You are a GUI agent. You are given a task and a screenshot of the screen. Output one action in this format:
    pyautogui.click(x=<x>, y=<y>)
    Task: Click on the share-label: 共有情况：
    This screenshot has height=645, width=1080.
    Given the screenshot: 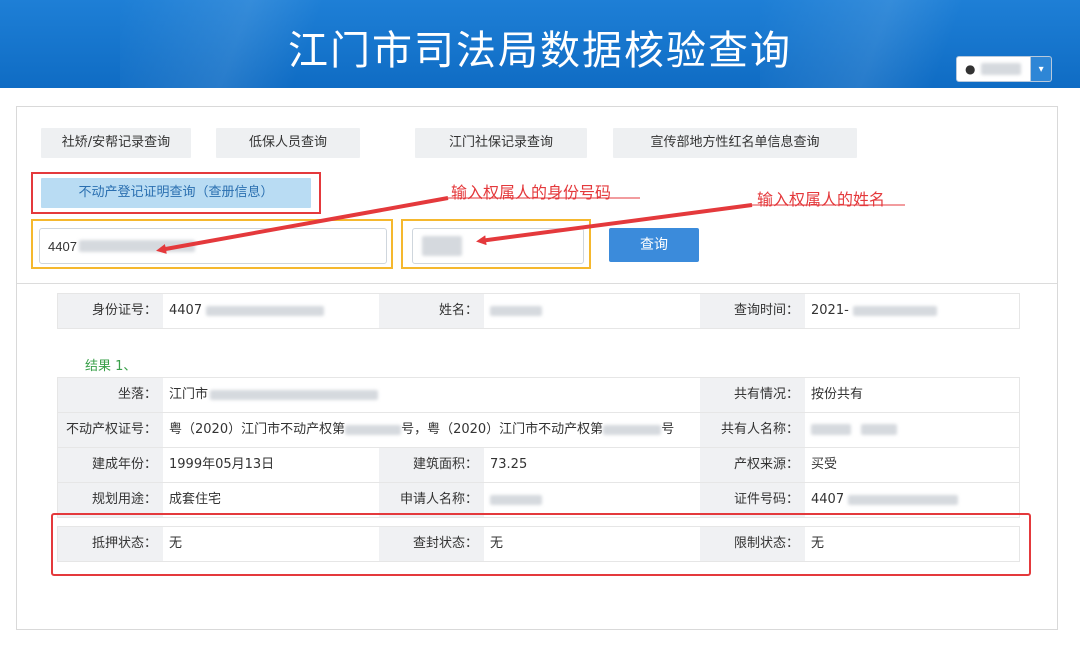 What is the action you would take?
    pyautogui.click(x=752, y=395)
    